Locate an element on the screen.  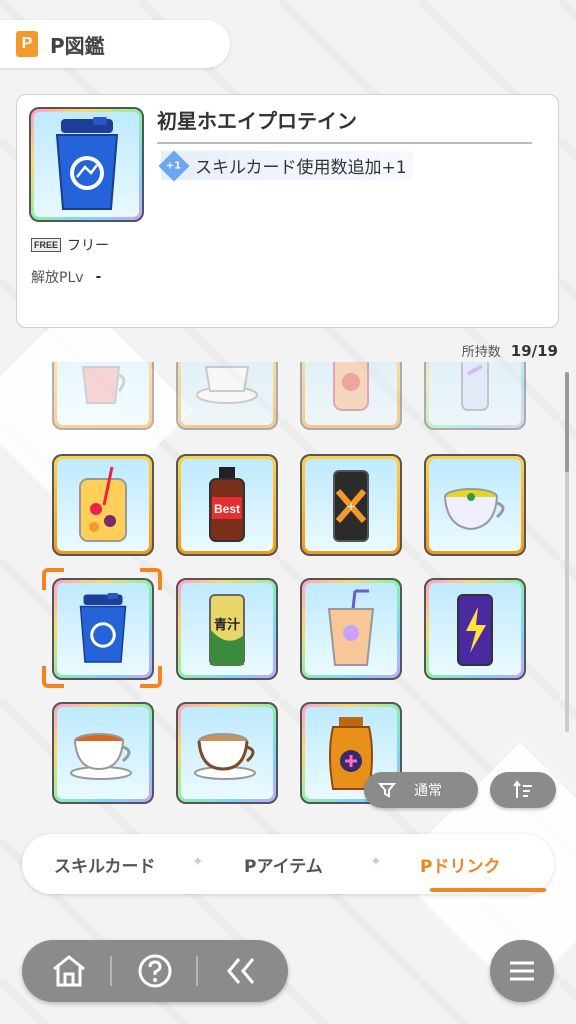
skill-card-plus-icon: +1 is located at coordinates (174, 165).